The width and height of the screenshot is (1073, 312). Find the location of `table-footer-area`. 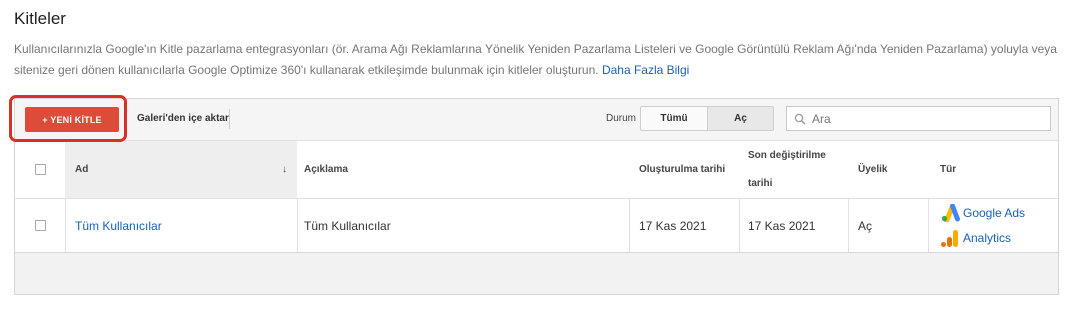

table-footer-area is located at coordinates (536, 273).